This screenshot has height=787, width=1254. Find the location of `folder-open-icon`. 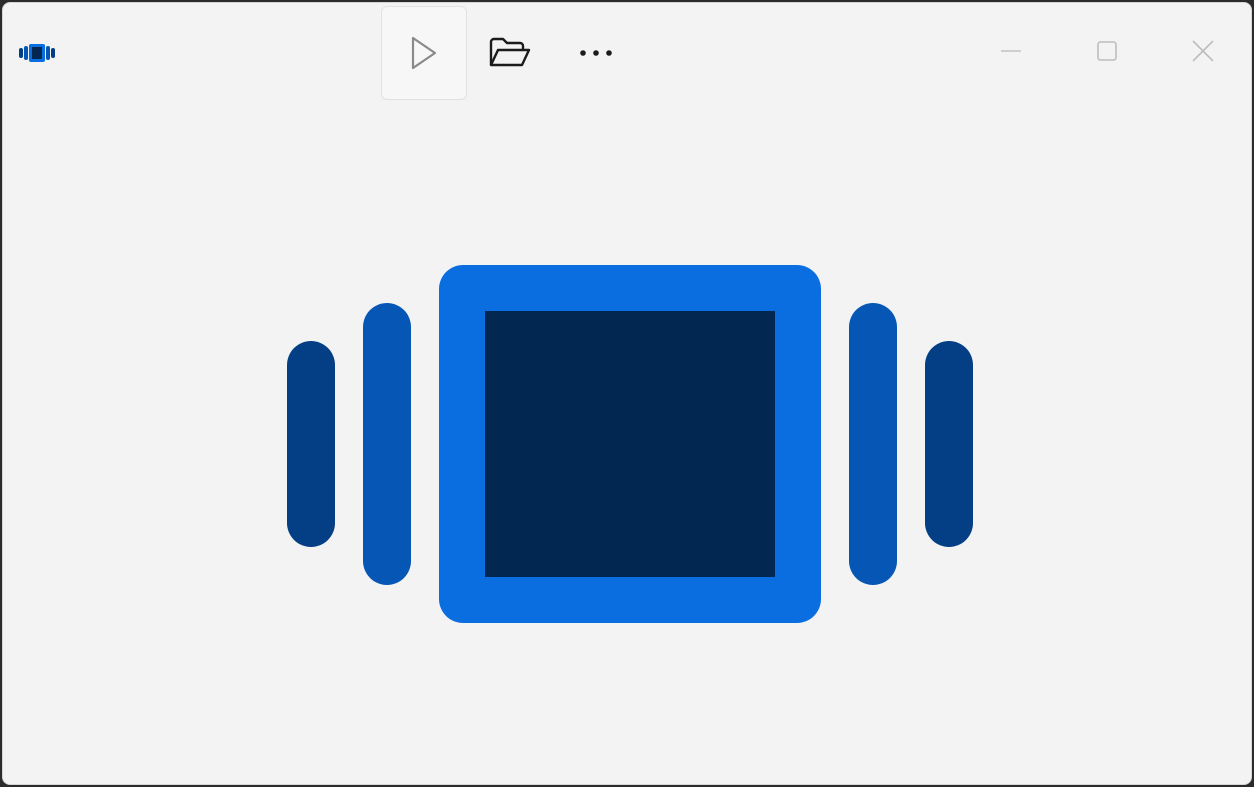

folder-open-icon is located at coordinates (510, 52).